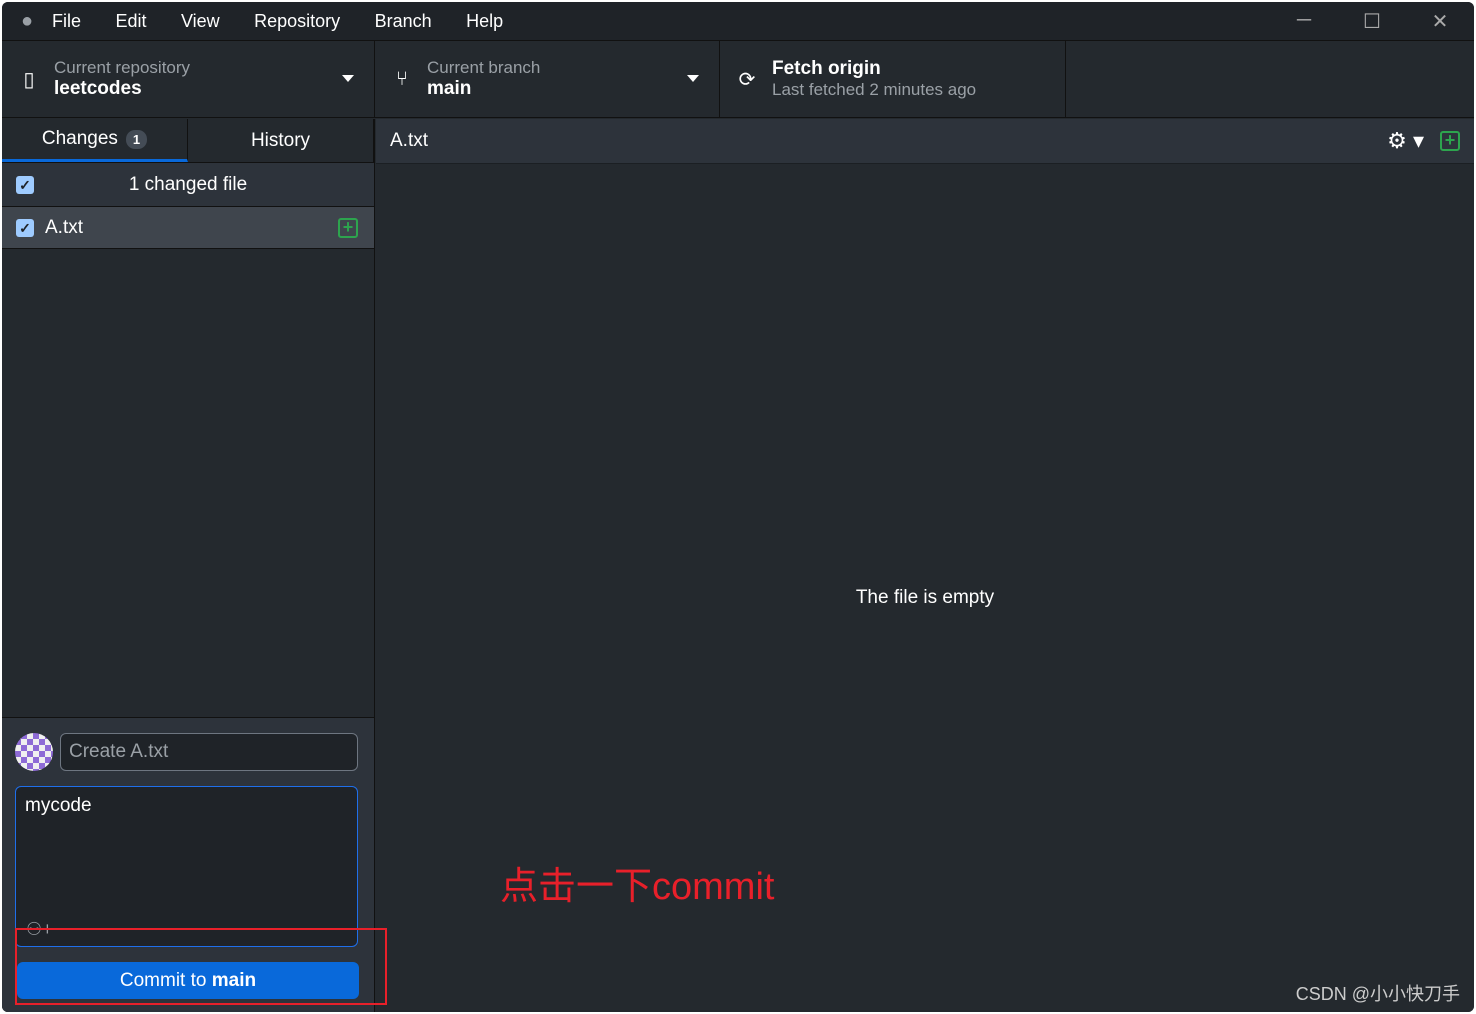  I want to click on empty-file-message: The file is empty, so click(925, 597).